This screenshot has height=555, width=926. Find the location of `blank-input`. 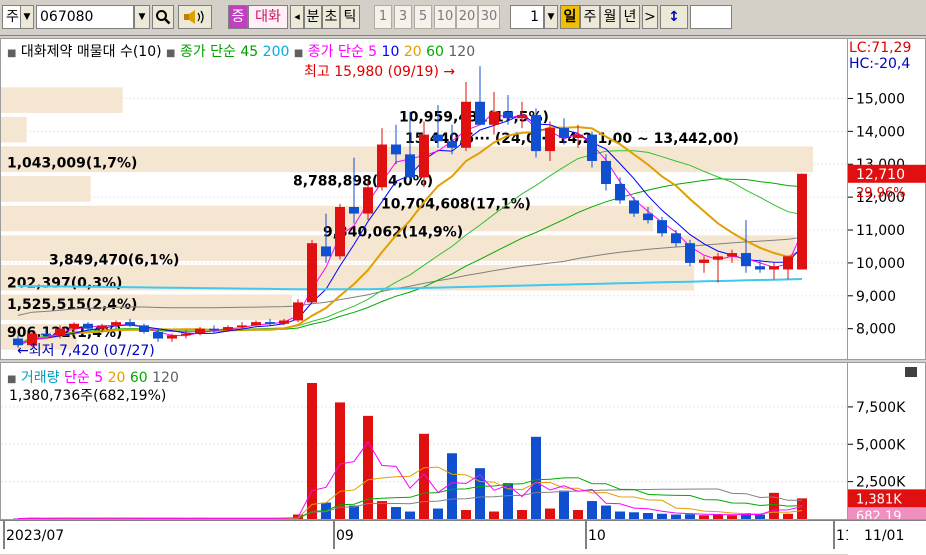

blank-input is located at coordinates (711, 17).